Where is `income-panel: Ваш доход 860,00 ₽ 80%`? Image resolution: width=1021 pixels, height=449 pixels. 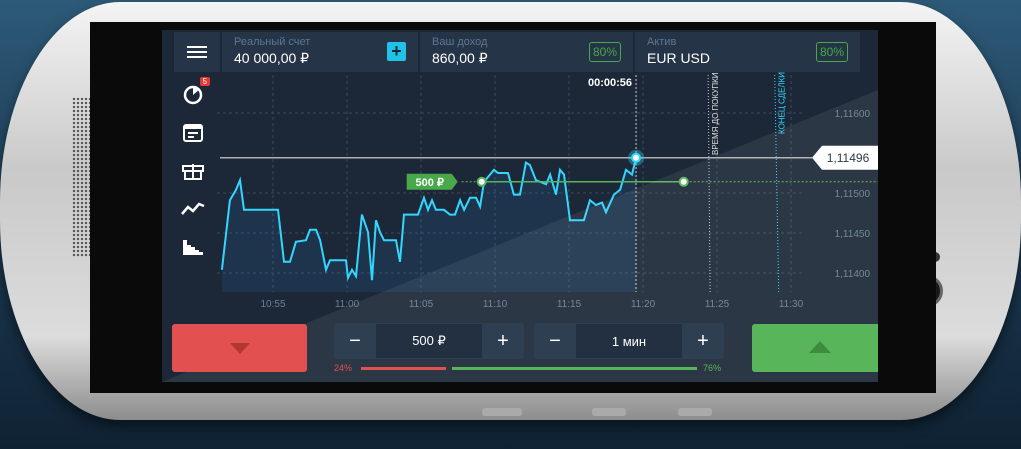 income-panel: Ваш доход 860,00 ₽ 80% is located at coordinates (526, 52).